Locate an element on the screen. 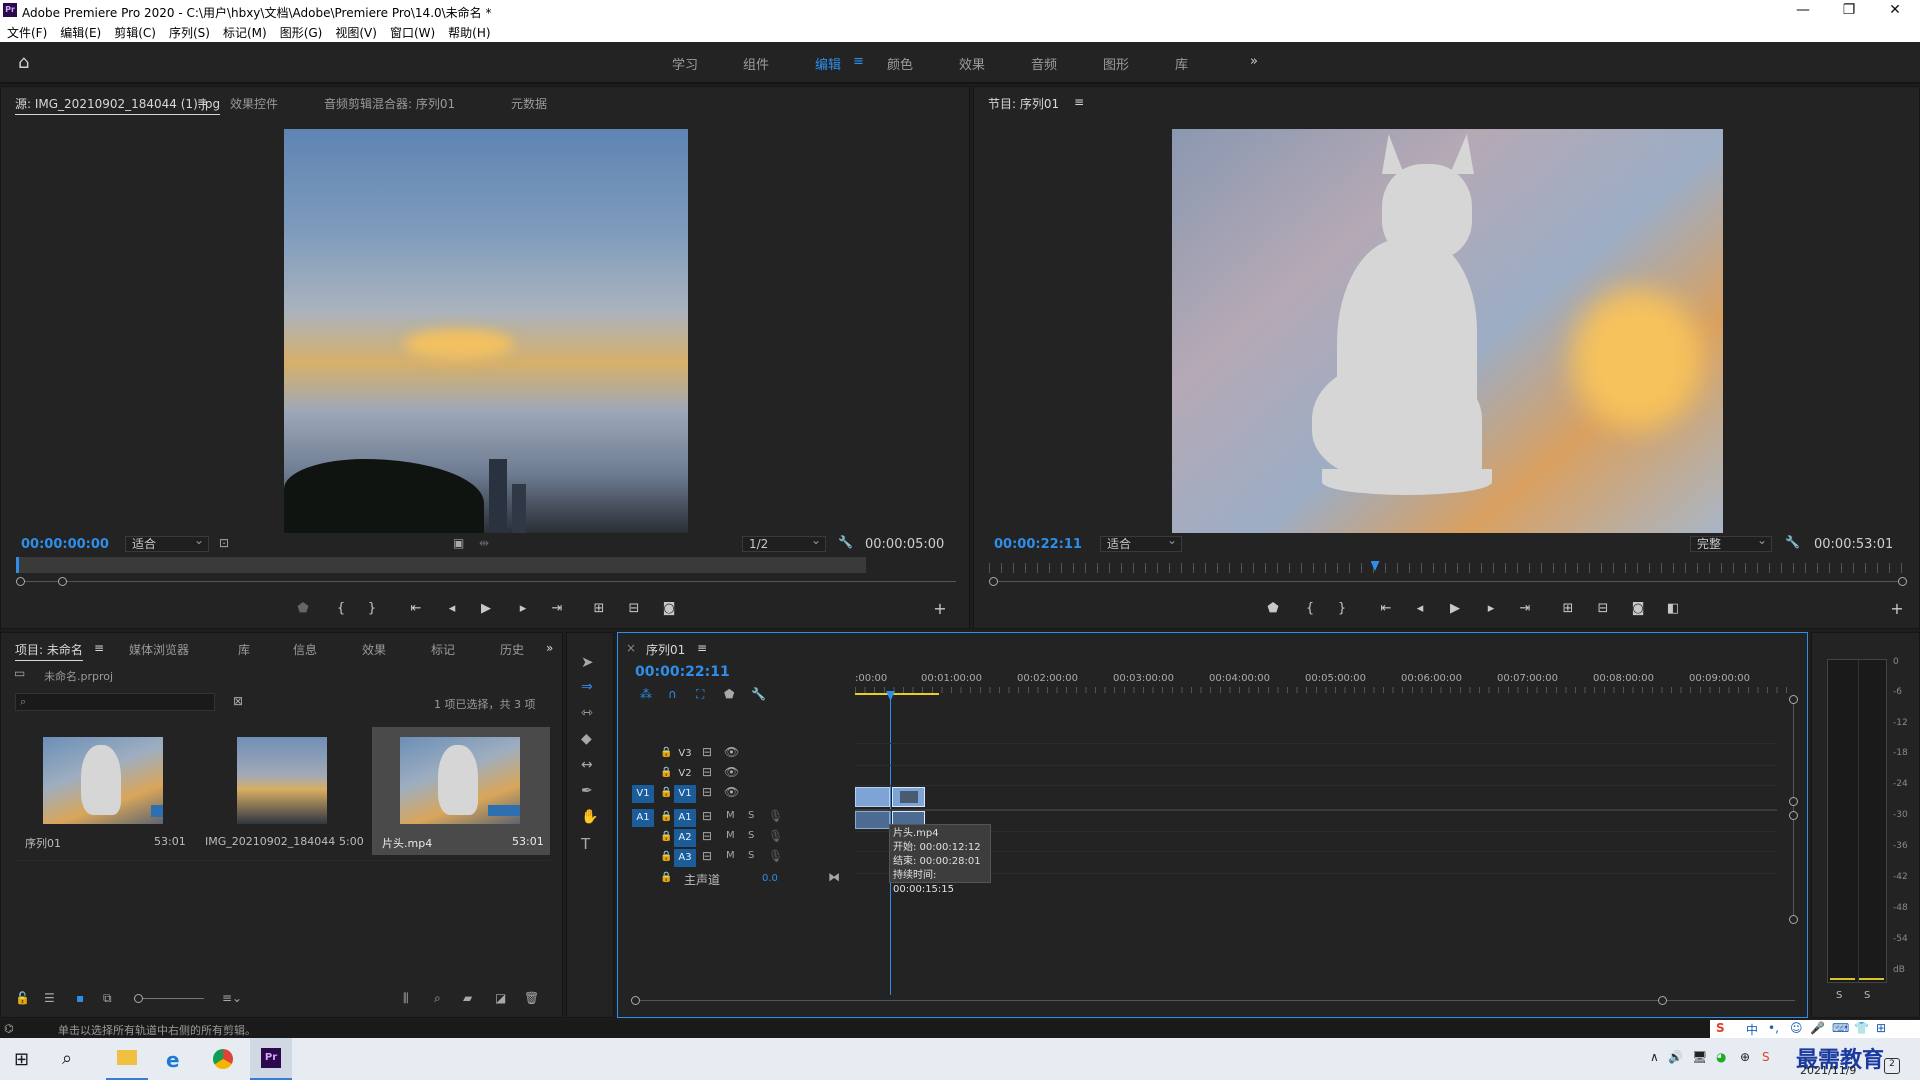 The image size is (1920, 1080). slip-tool-icon: ↔ is located at coordinates (587, 765).